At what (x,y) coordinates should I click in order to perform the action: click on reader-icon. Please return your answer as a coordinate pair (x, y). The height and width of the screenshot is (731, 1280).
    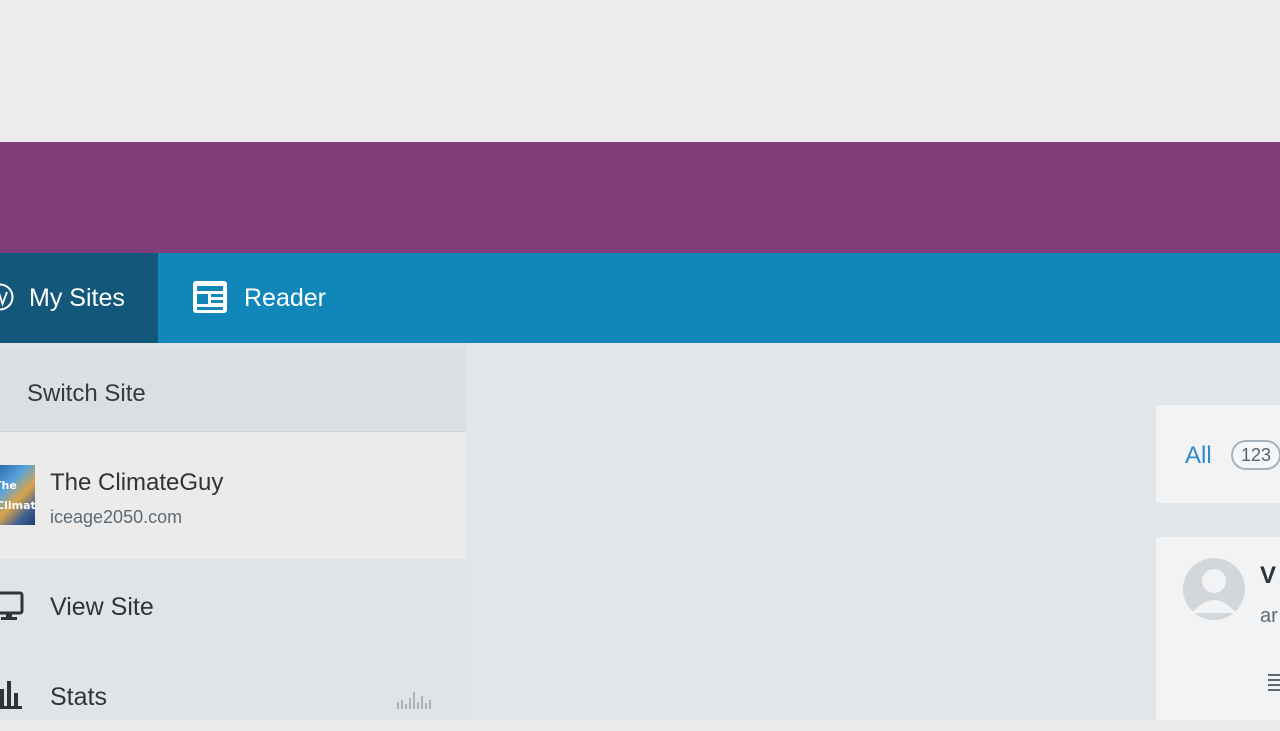
    Looking at the image, I should click on (210, 297).